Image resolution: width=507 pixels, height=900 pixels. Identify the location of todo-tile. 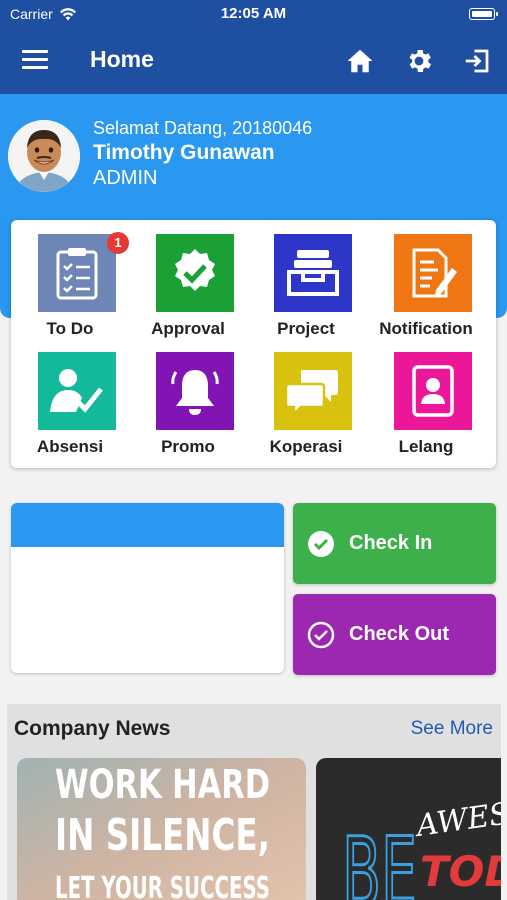
(77, 273).